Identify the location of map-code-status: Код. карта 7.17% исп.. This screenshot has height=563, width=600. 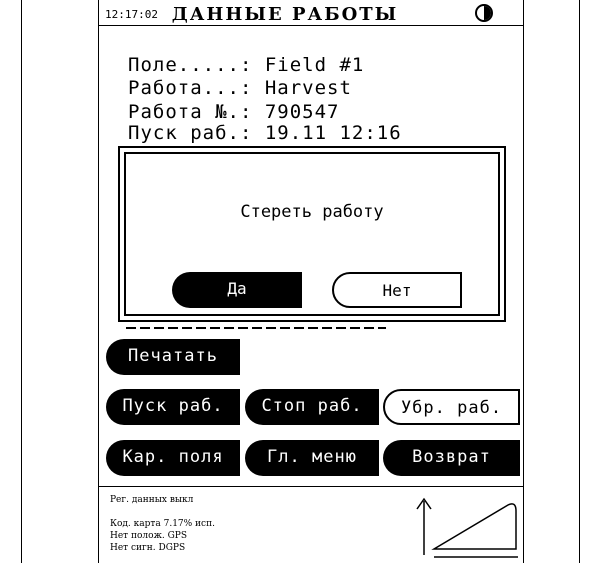
(162, 524).